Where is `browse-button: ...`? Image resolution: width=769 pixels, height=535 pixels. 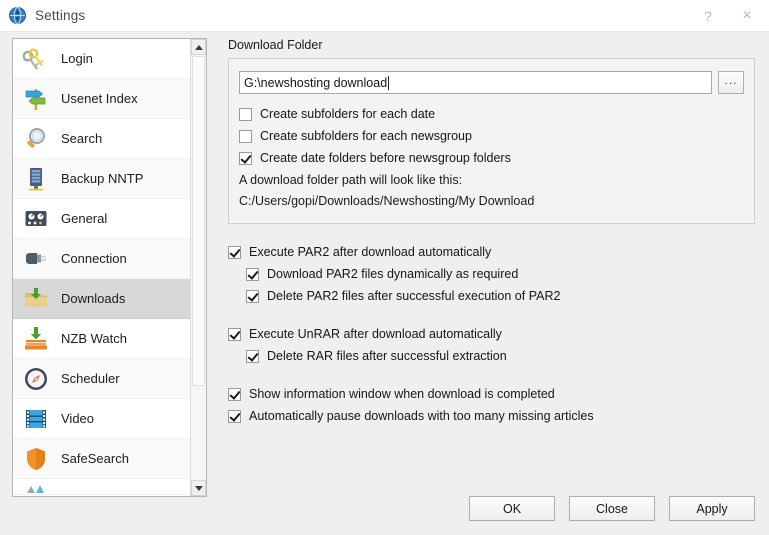 browse-button: ... is located at coordinates (731, 82).